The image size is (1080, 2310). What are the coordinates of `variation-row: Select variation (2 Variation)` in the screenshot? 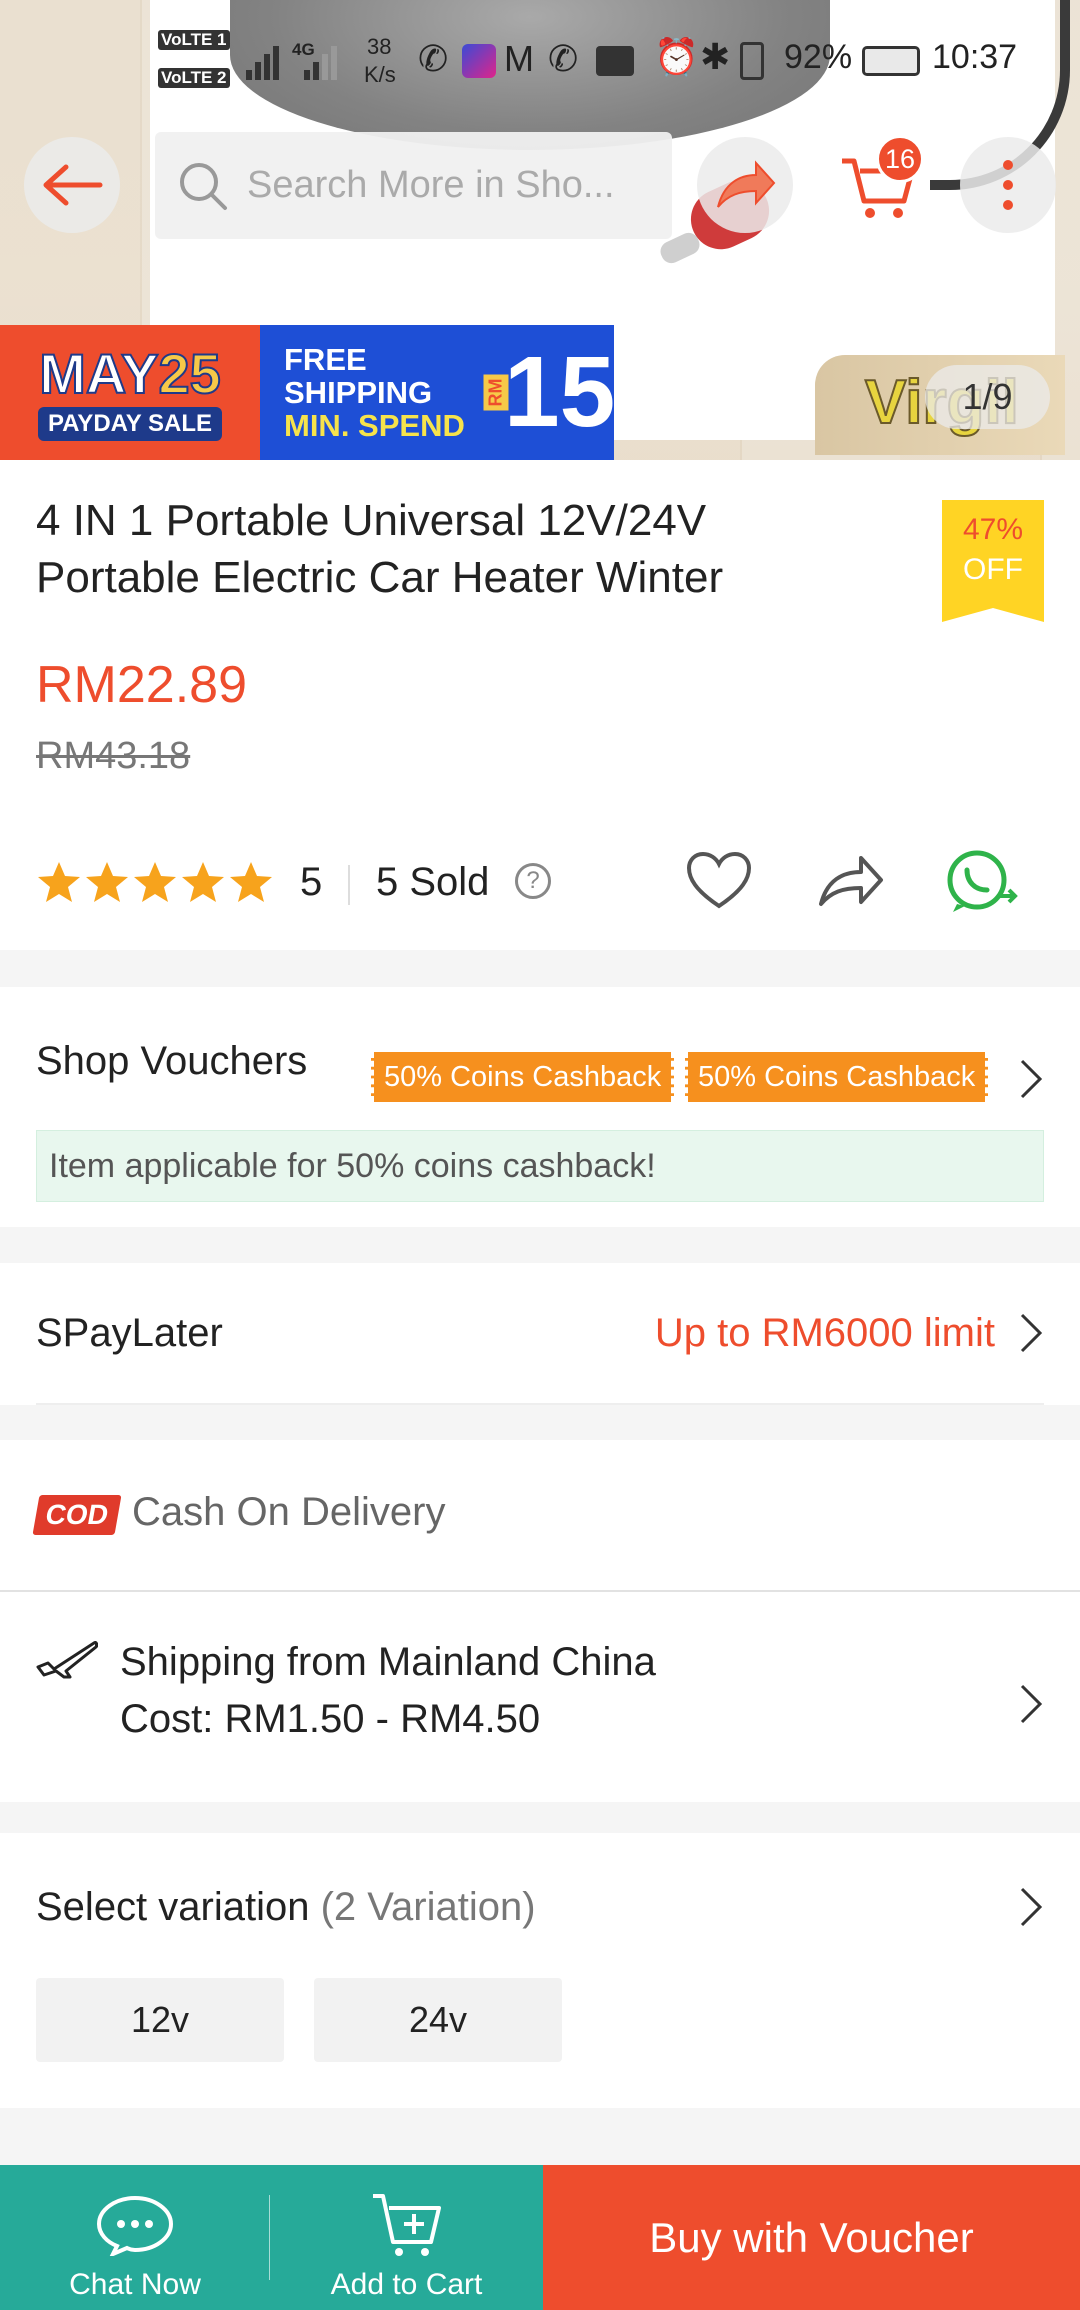 It's located at (286, 1907).